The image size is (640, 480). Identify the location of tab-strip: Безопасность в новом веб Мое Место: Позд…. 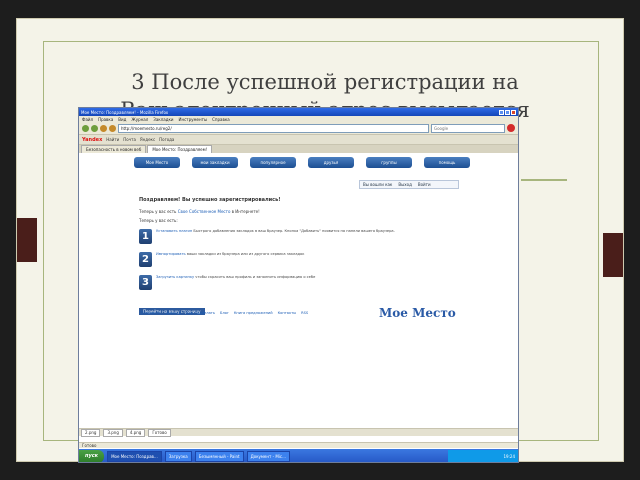
(298, 149).